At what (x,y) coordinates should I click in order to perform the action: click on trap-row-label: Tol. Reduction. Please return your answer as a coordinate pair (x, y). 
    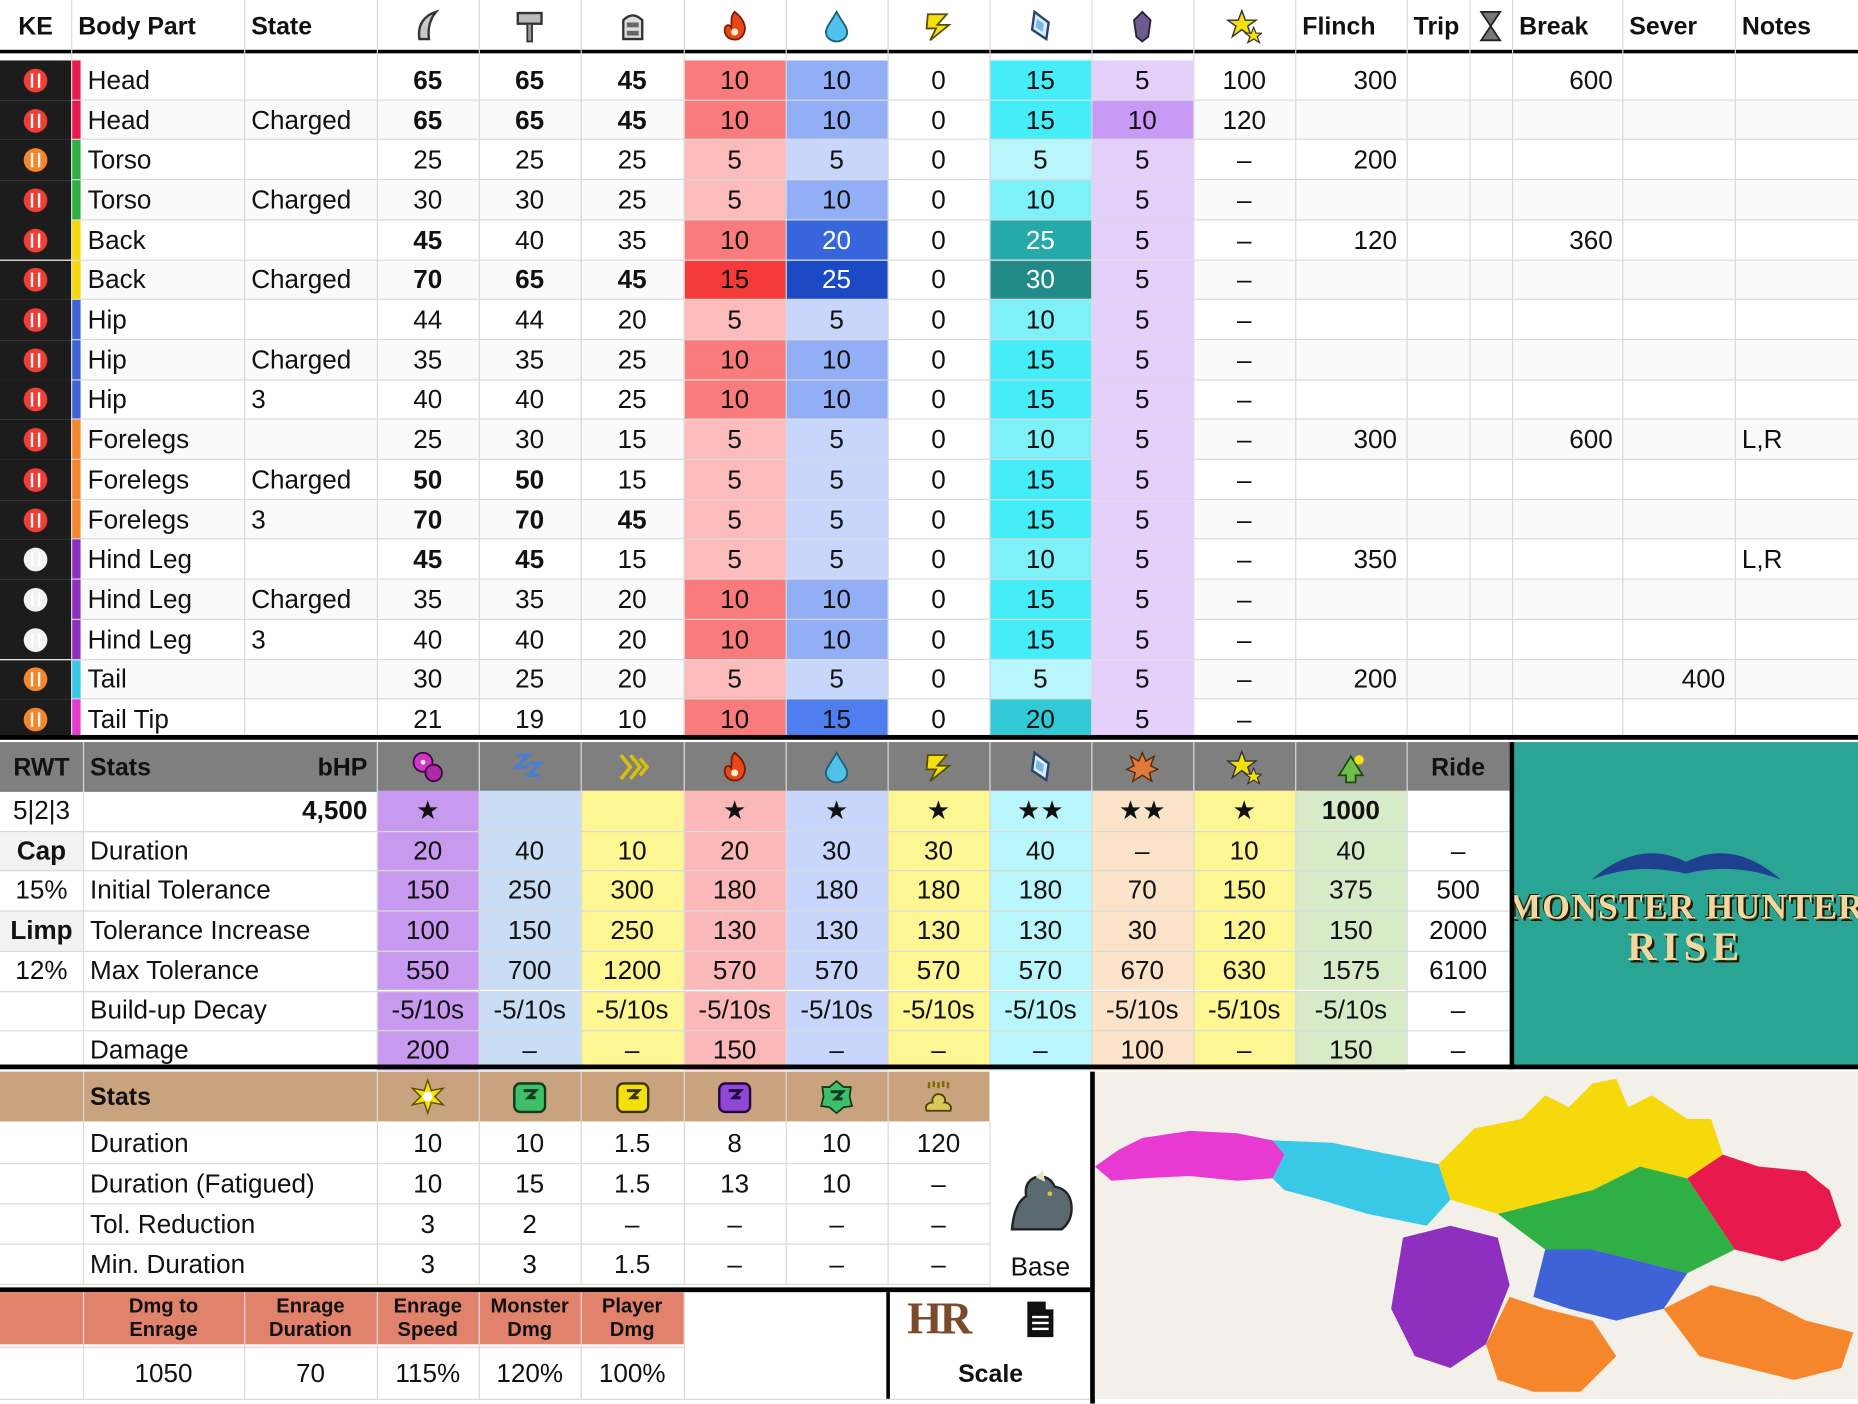
    Looking at the image, I should click on (173, 1224).